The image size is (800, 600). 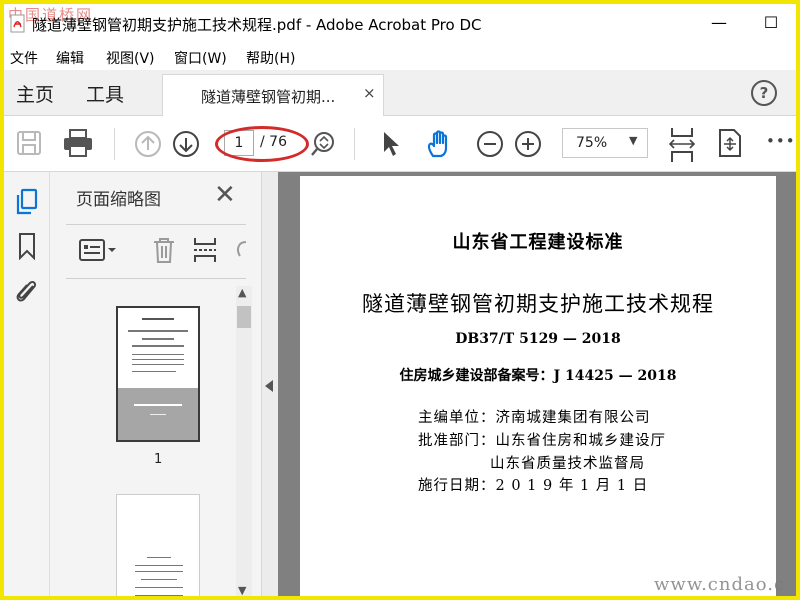 I want to click on doc-approval-dept-2: 山东省质量技术监督局, so click(x=567, y=464).